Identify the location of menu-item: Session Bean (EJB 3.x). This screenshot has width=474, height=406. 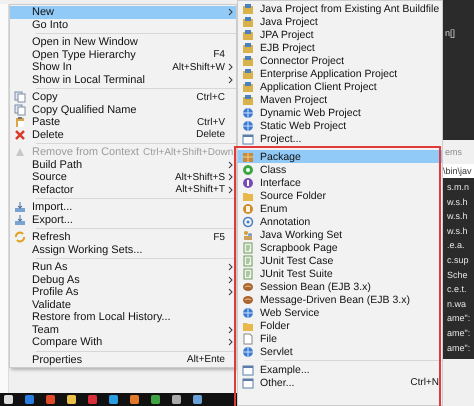
(340, 286).